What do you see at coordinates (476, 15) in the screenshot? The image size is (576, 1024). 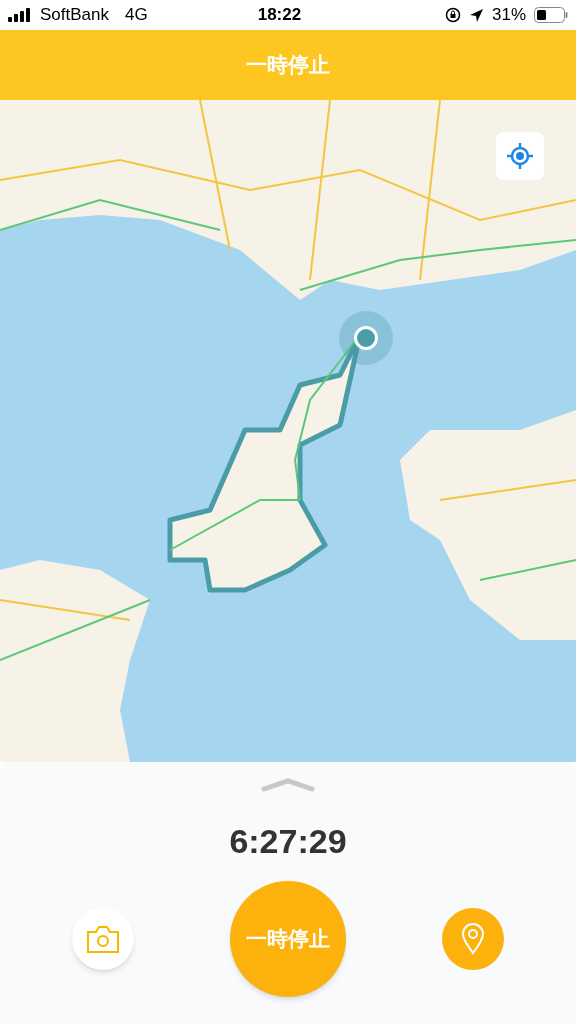 I see `location-arrow-icon` at bounding box center [476, 15].